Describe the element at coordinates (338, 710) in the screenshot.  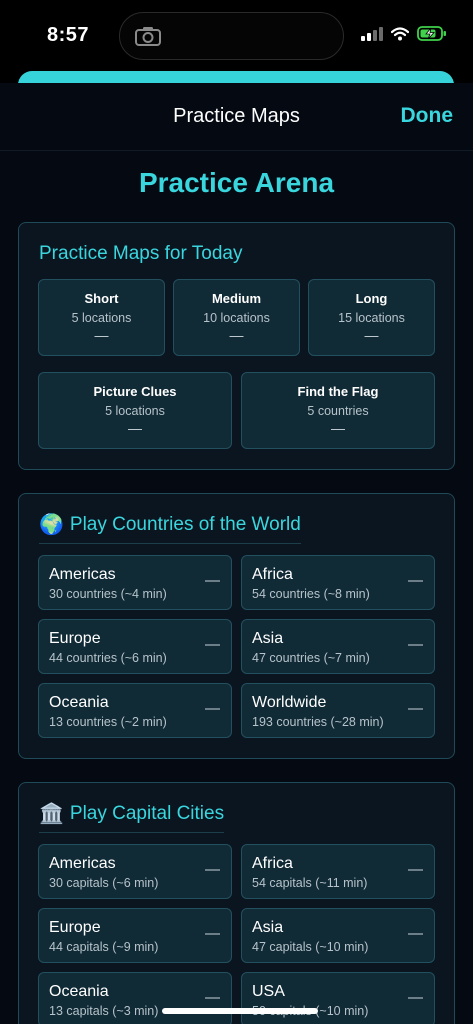
I see `tile-countries-worldwide: Worldwide 193 countries (~28 min) —` at that location.